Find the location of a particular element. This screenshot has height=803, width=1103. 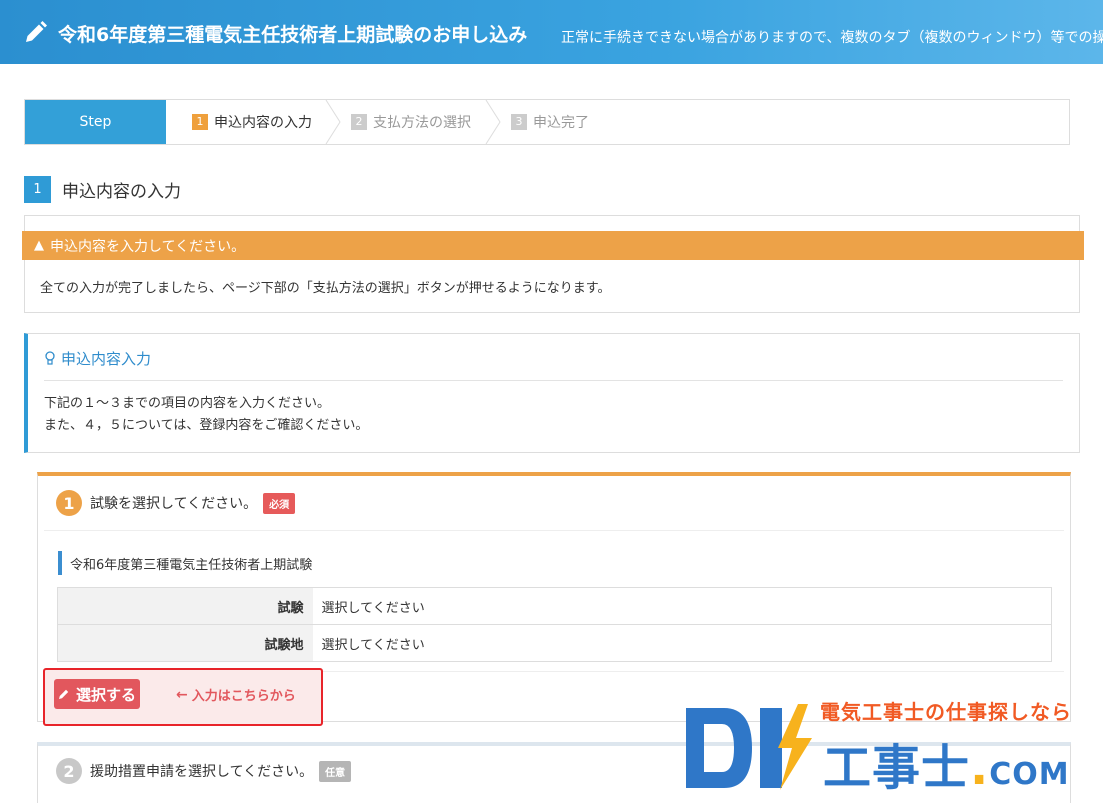

step-3: 3 申込完了 is located at coordinates (550, 122).